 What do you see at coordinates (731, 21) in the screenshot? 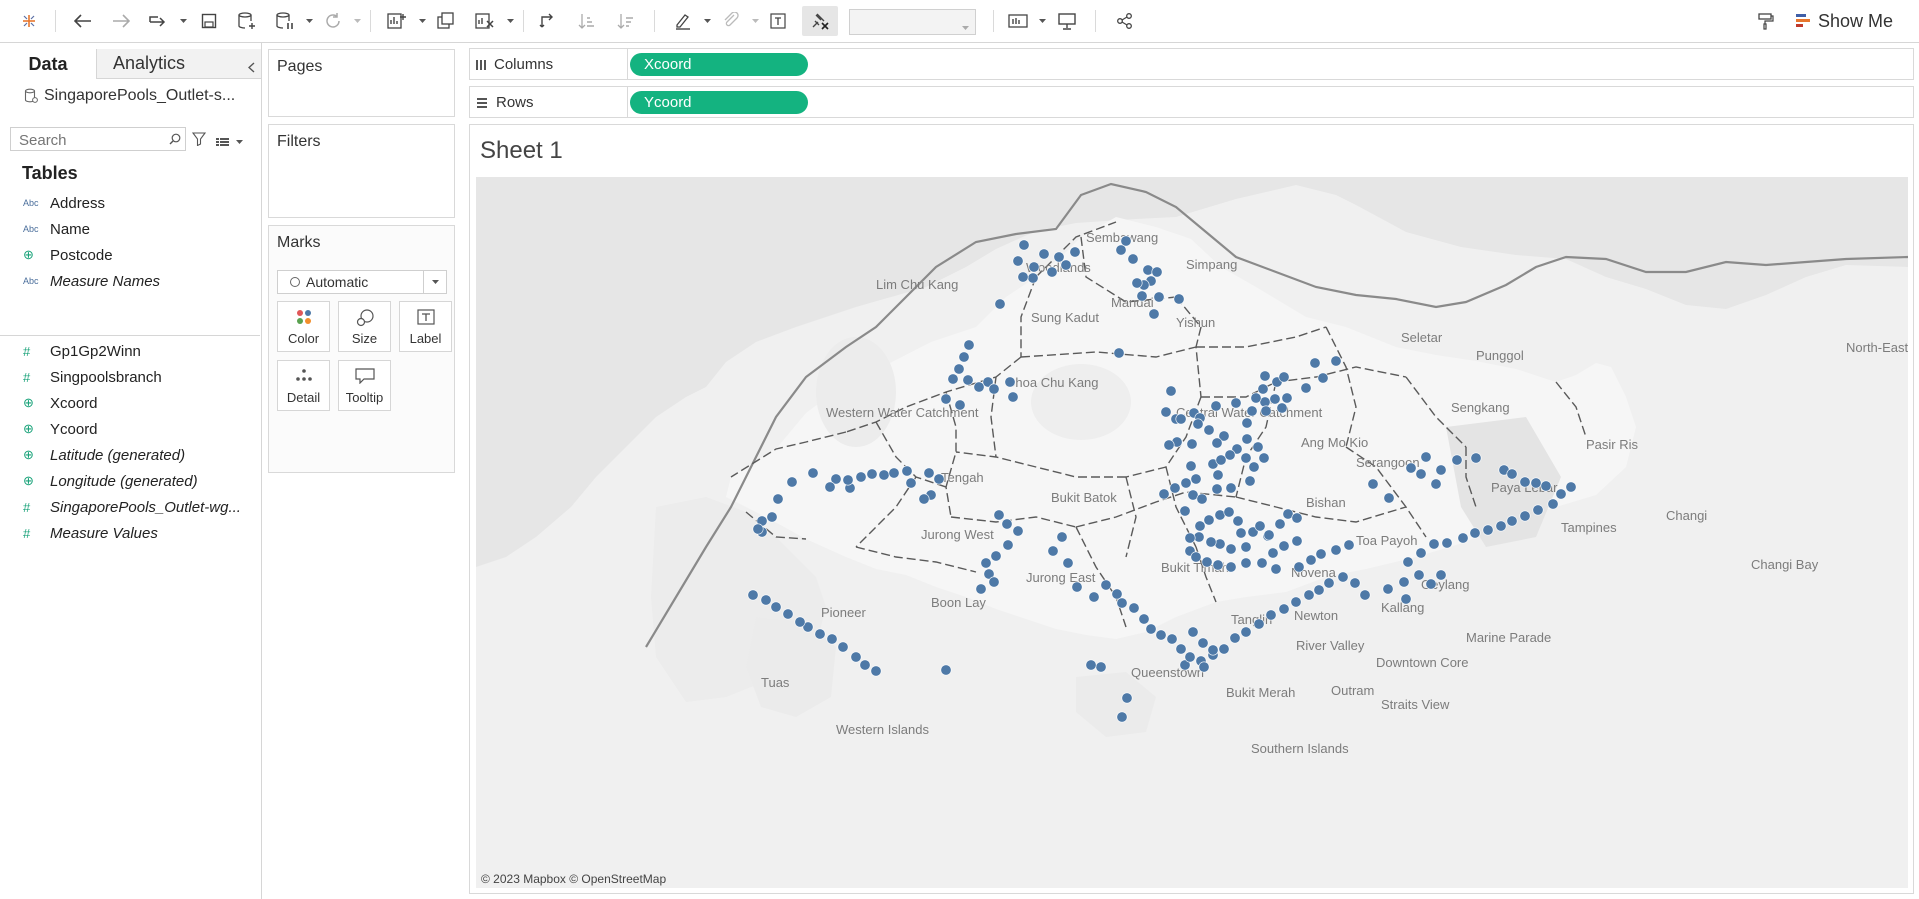
I see `group-members-icon` at bounding box center [731, 21].